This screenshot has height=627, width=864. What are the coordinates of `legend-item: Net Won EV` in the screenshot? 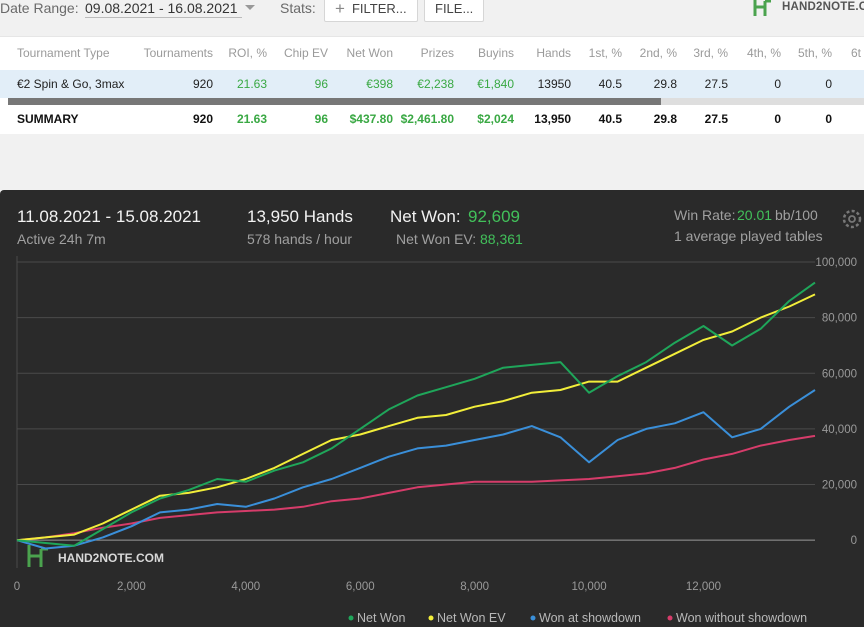 It's located at (471, 618).